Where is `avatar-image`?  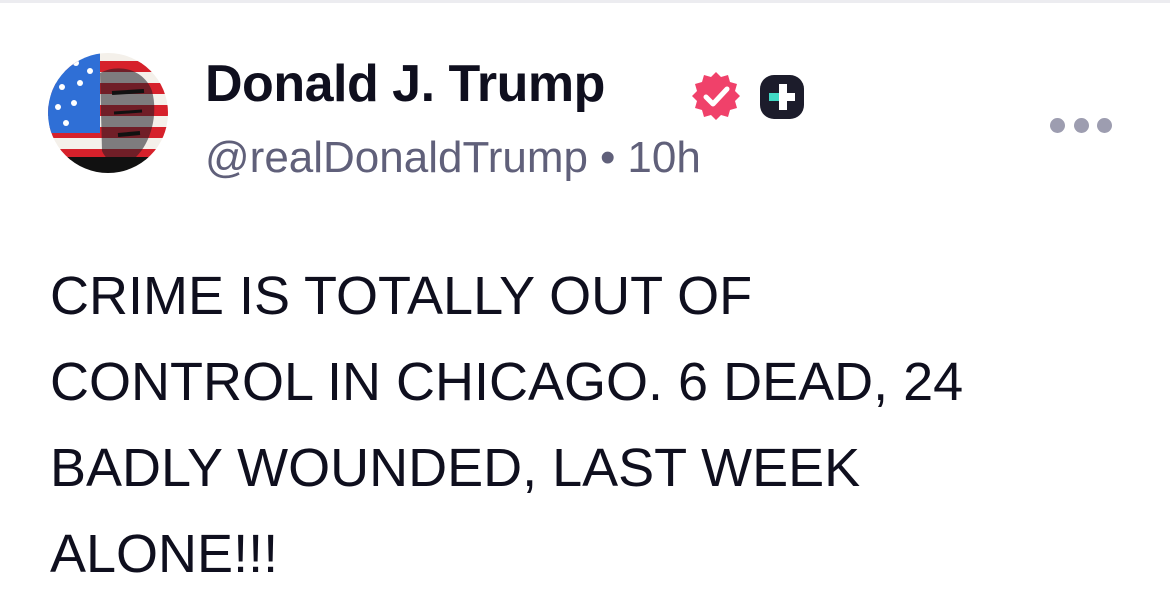 avatar-image is located at coordinates (108, 113).